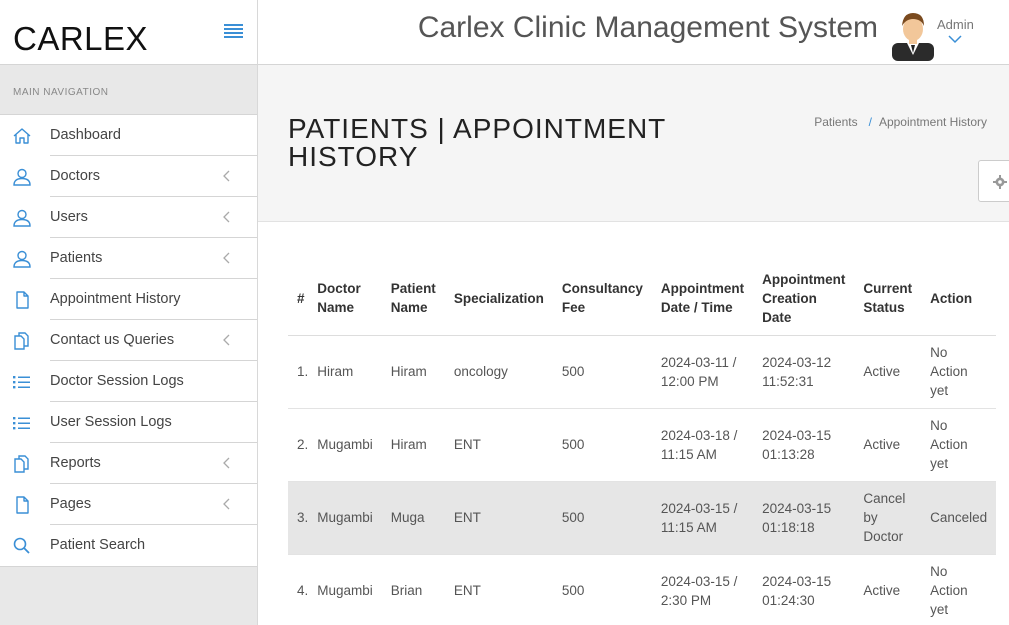  I want to click on sidebar-item-users: Users, so click(128, 217).